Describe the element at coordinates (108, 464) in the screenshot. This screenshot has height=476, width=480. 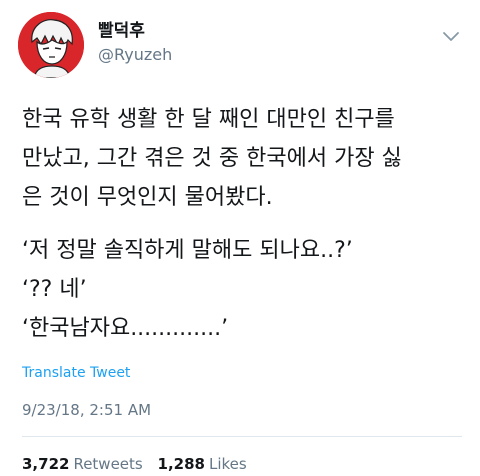
I see `retweets-label: Retweets` at that location.